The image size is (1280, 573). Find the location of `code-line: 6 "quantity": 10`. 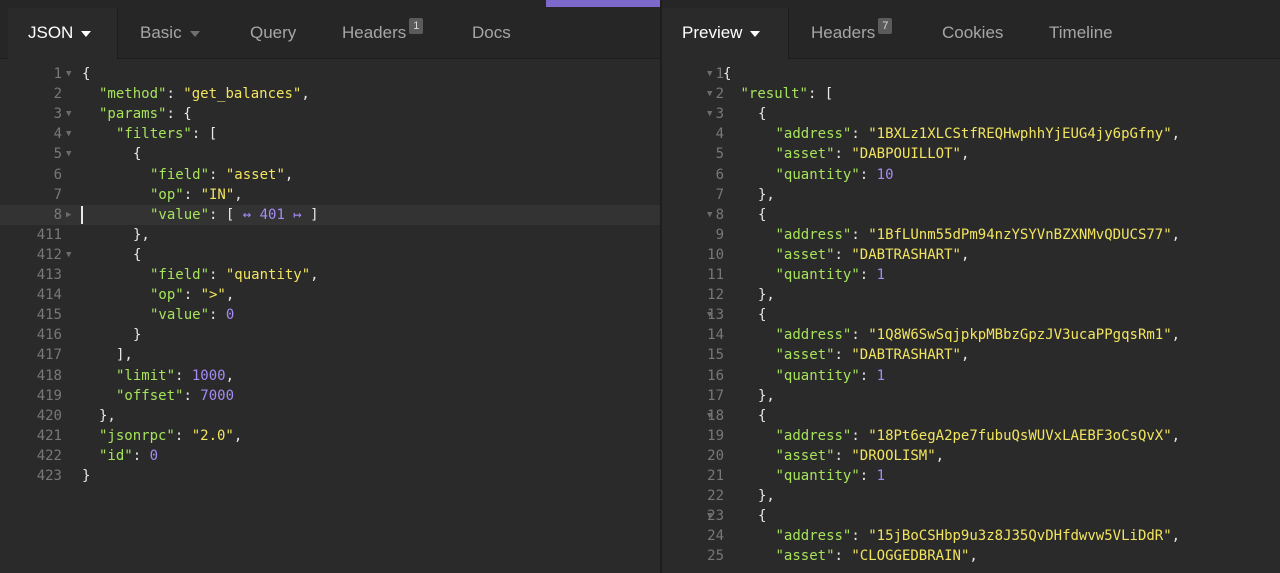

code-line: 6 "quantity": 10 is located at coordinates (971, 175).